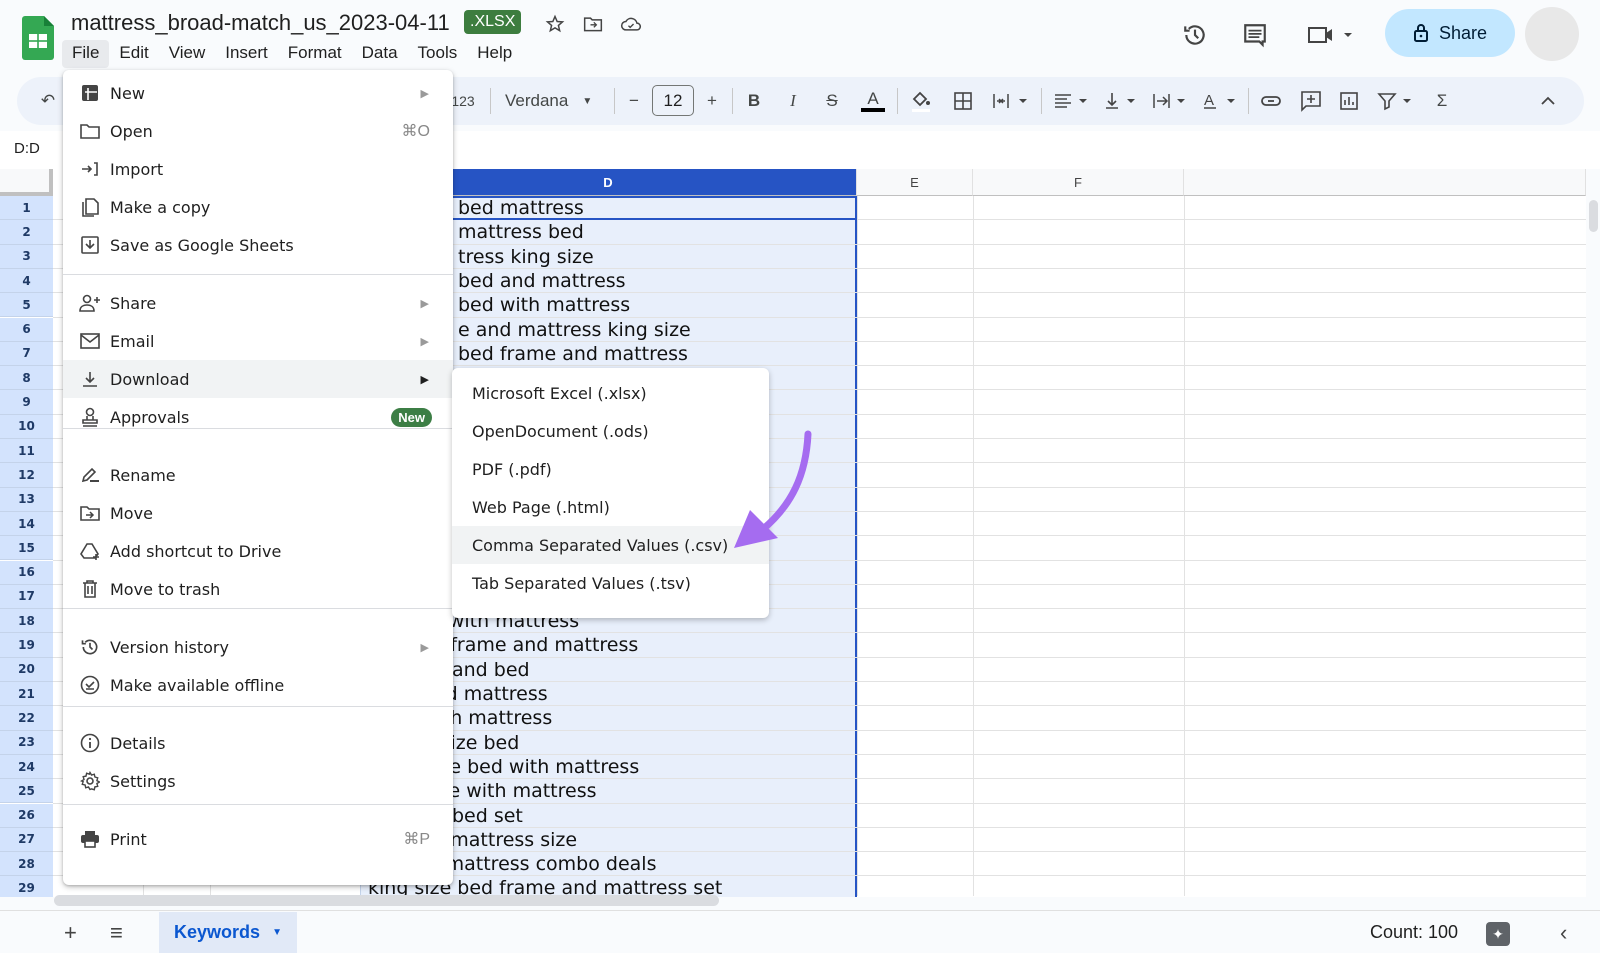  I want to click on cell-d3: tress king size, so click(526, 257).